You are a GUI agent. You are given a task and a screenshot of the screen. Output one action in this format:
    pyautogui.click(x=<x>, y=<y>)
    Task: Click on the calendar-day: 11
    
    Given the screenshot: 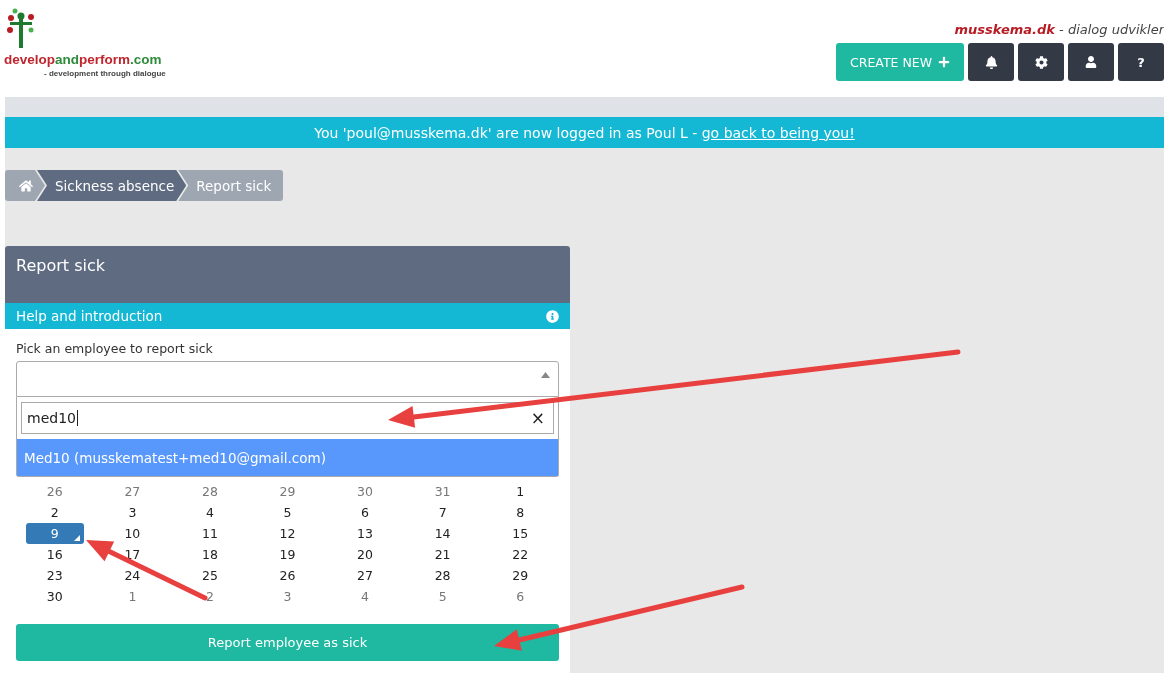 What is the action you would take?
    pyautogui.click(x=209, y=533)
    